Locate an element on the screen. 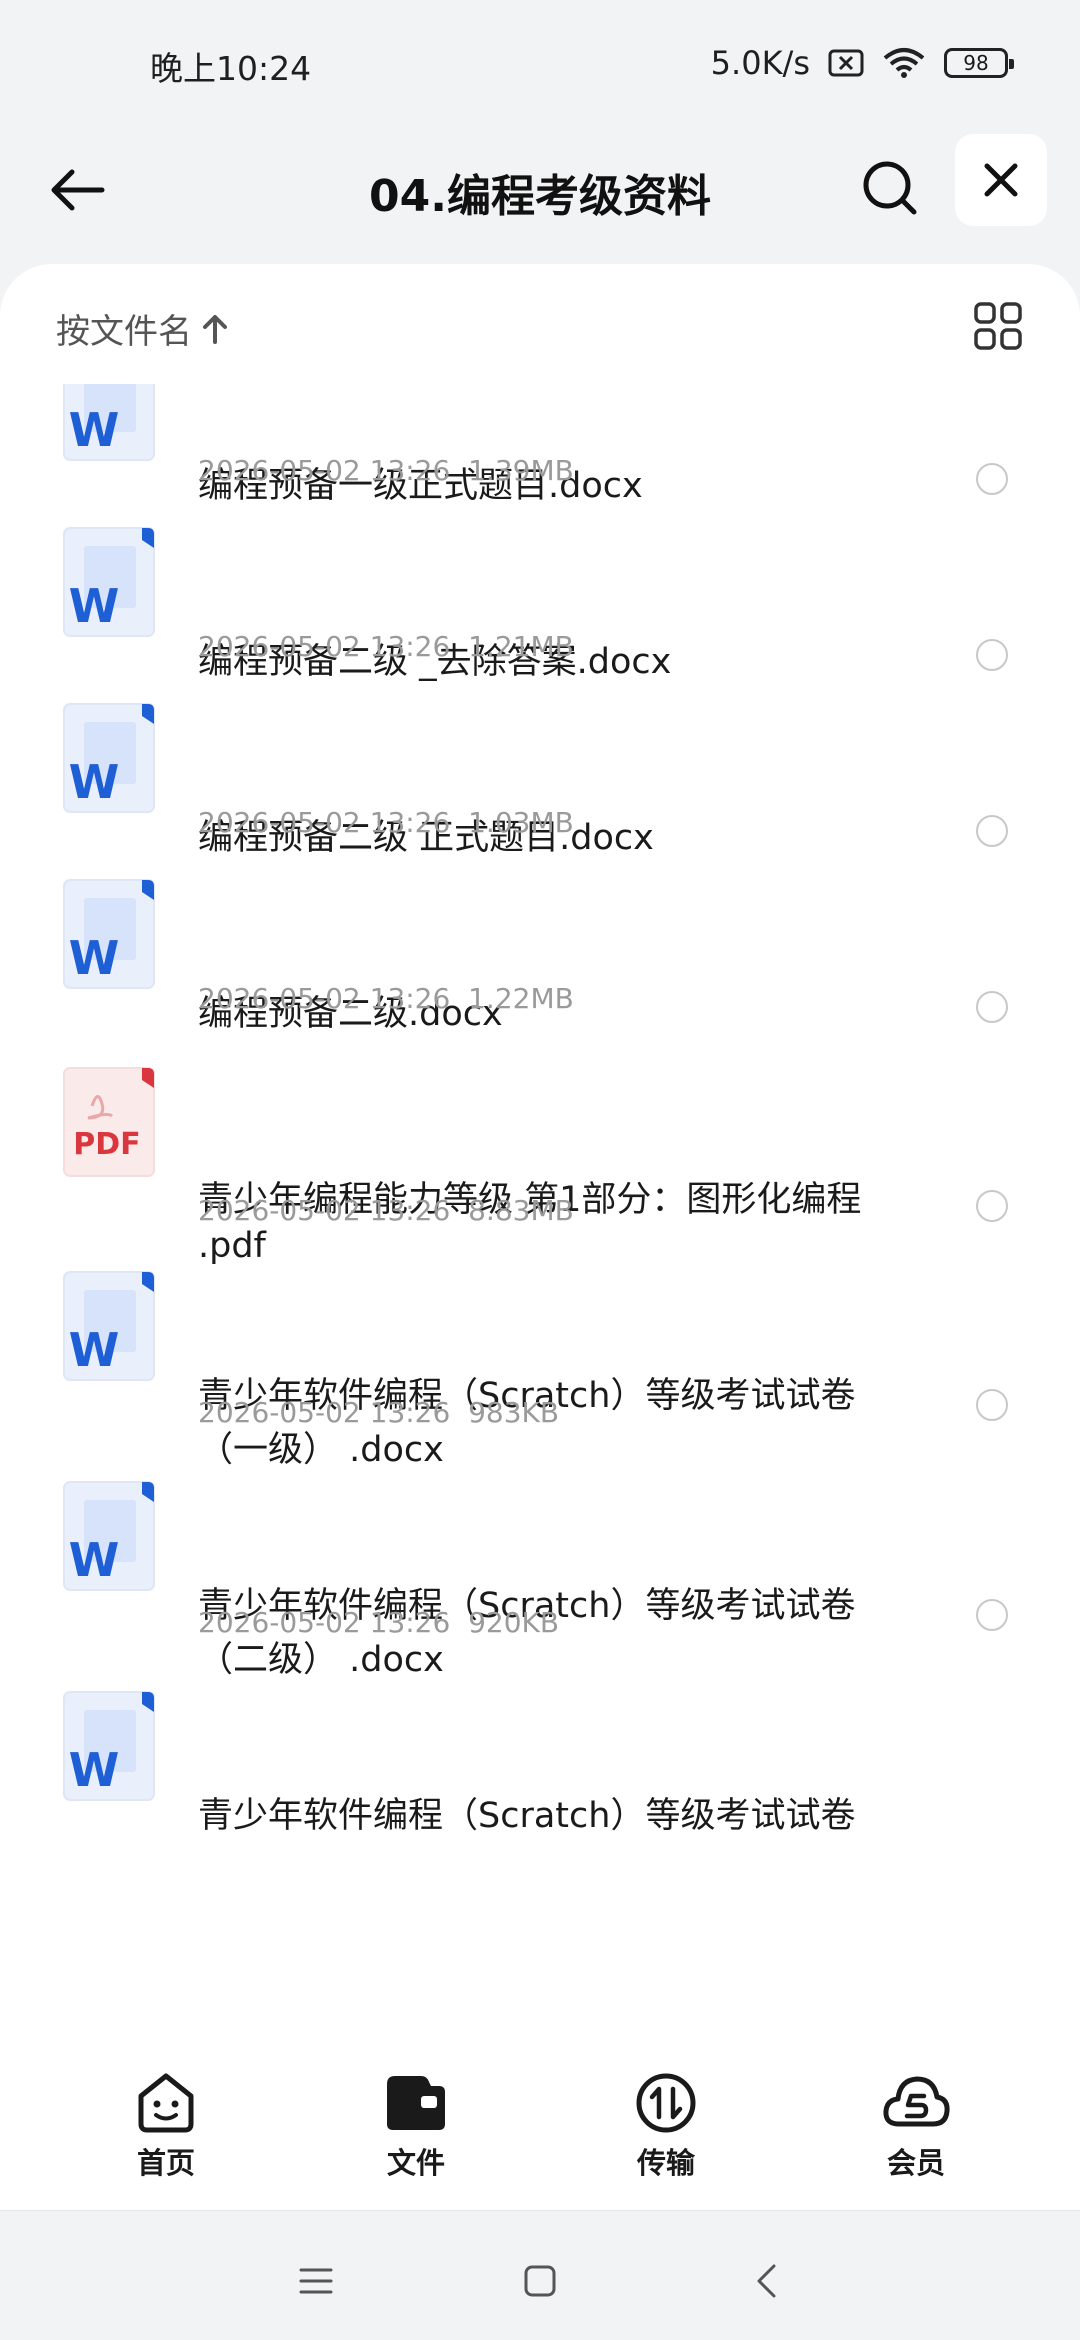 This screenshot has width=1080, height=2340. file-meta: 2026-05-02 13:26 1.22MB is located at coordinates (386, 998).